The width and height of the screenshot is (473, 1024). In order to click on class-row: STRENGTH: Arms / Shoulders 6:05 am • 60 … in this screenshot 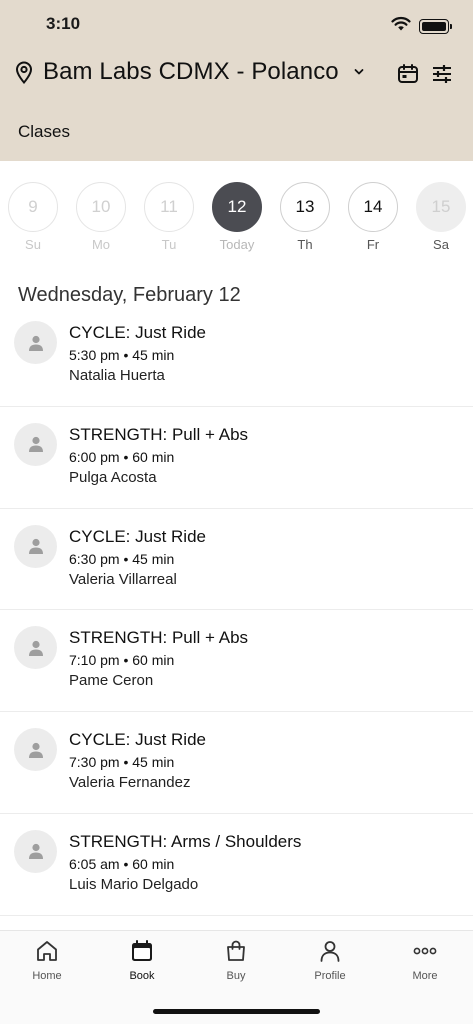, I will do `click(236, 865)`.